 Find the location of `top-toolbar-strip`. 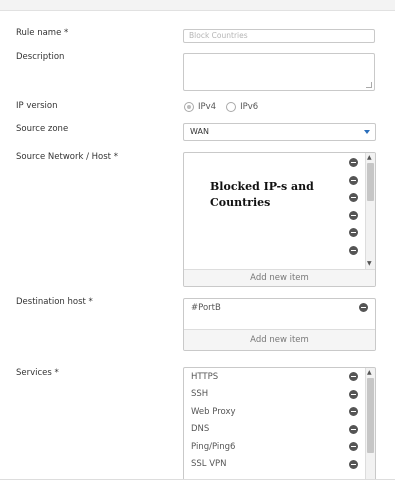

top-toolbar-strip is located at coordinates (197, 5).